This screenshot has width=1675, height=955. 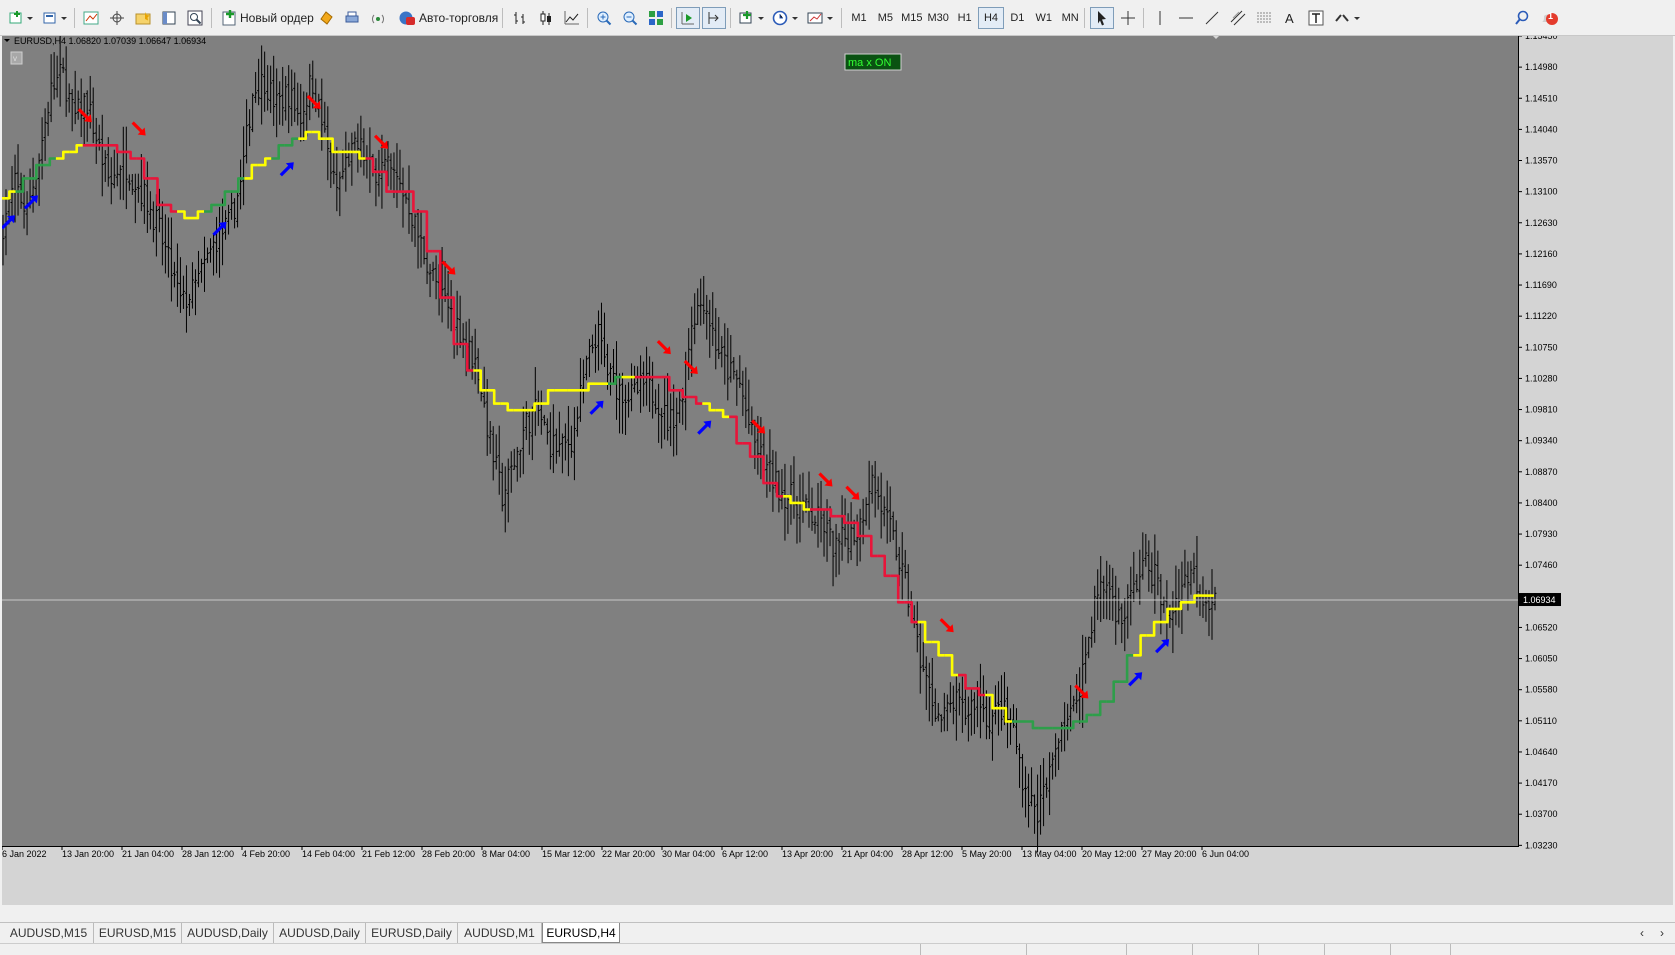 What do you see at coordinates (1541, 129) in the screenshot?
I see `price-tick-label: 1.14040` at bounding box center [1541, 129].